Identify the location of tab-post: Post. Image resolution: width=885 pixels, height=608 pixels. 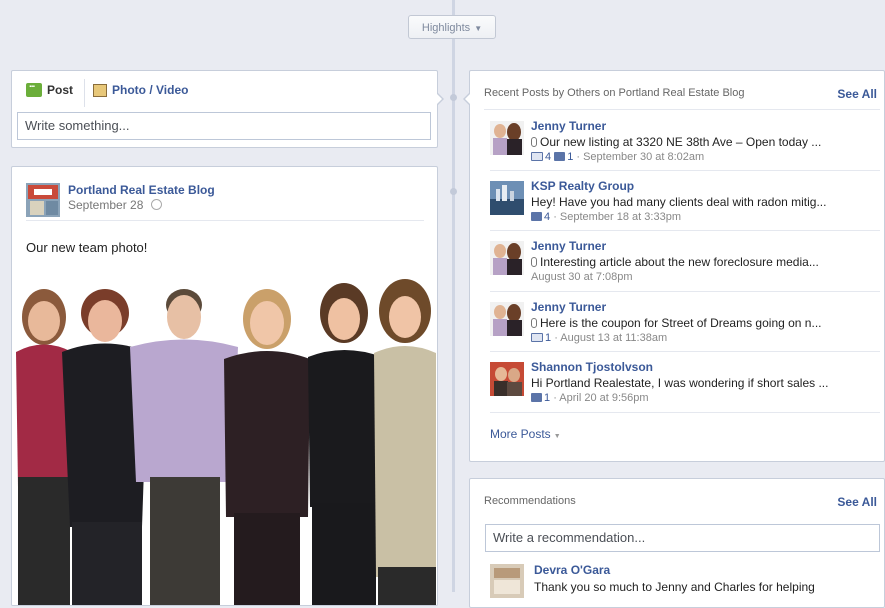
(50, 88).